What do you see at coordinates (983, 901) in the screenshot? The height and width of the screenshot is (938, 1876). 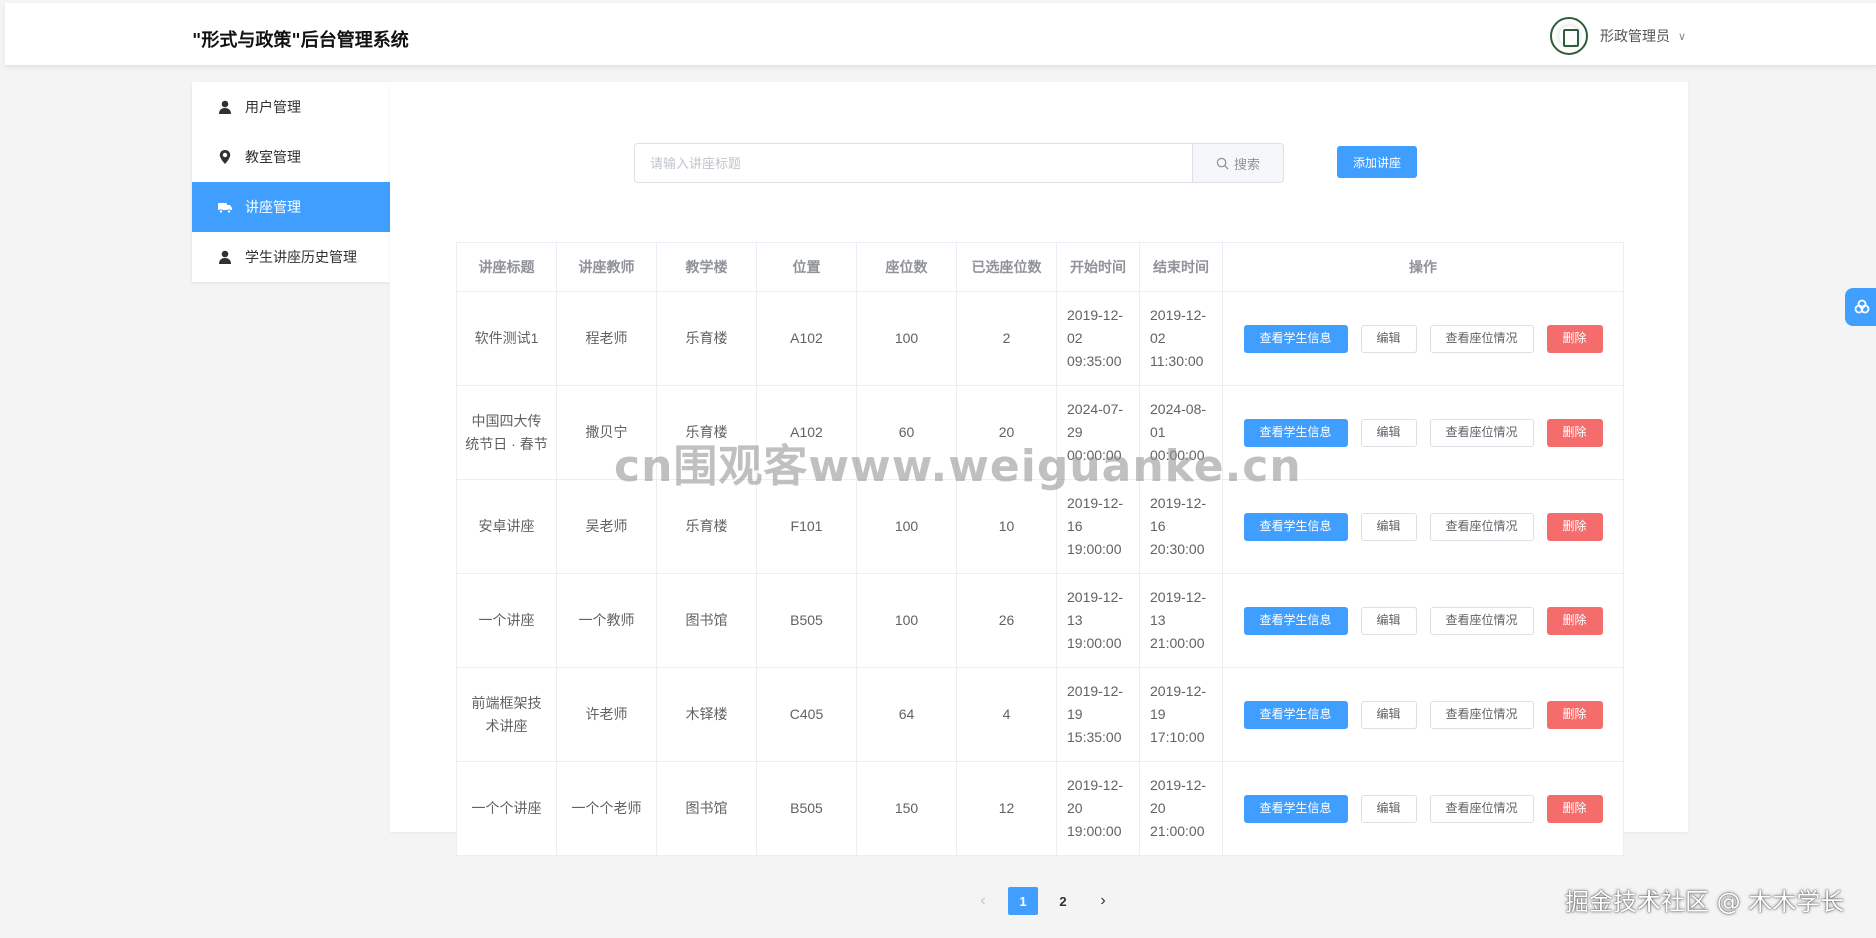 I see `prev-page-button: ‹` at bounding box center [983, 901].